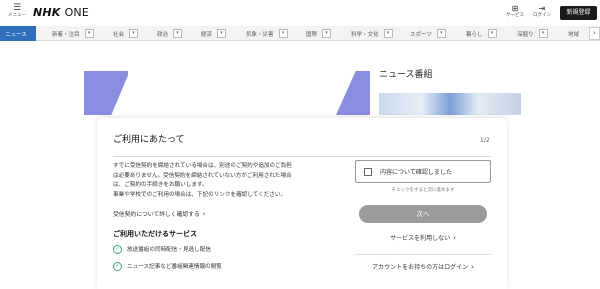  Describe the element at coordinates (406, 75) in the screenshot. I see `news-programs-heading: ニュース番組` at that location.